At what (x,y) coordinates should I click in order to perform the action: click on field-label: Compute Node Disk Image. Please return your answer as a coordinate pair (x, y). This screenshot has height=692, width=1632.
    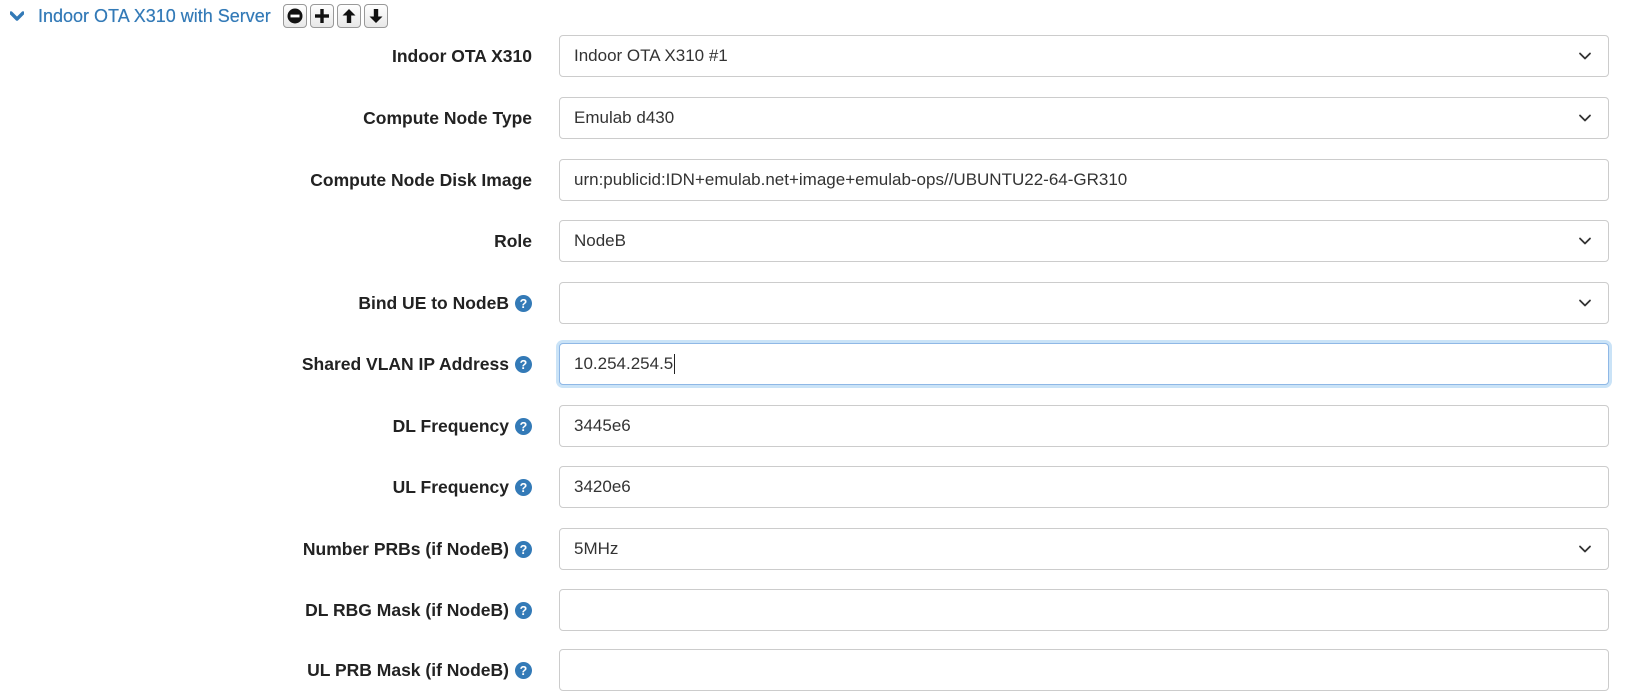
    Looking at the image, I should click on (421, 179).